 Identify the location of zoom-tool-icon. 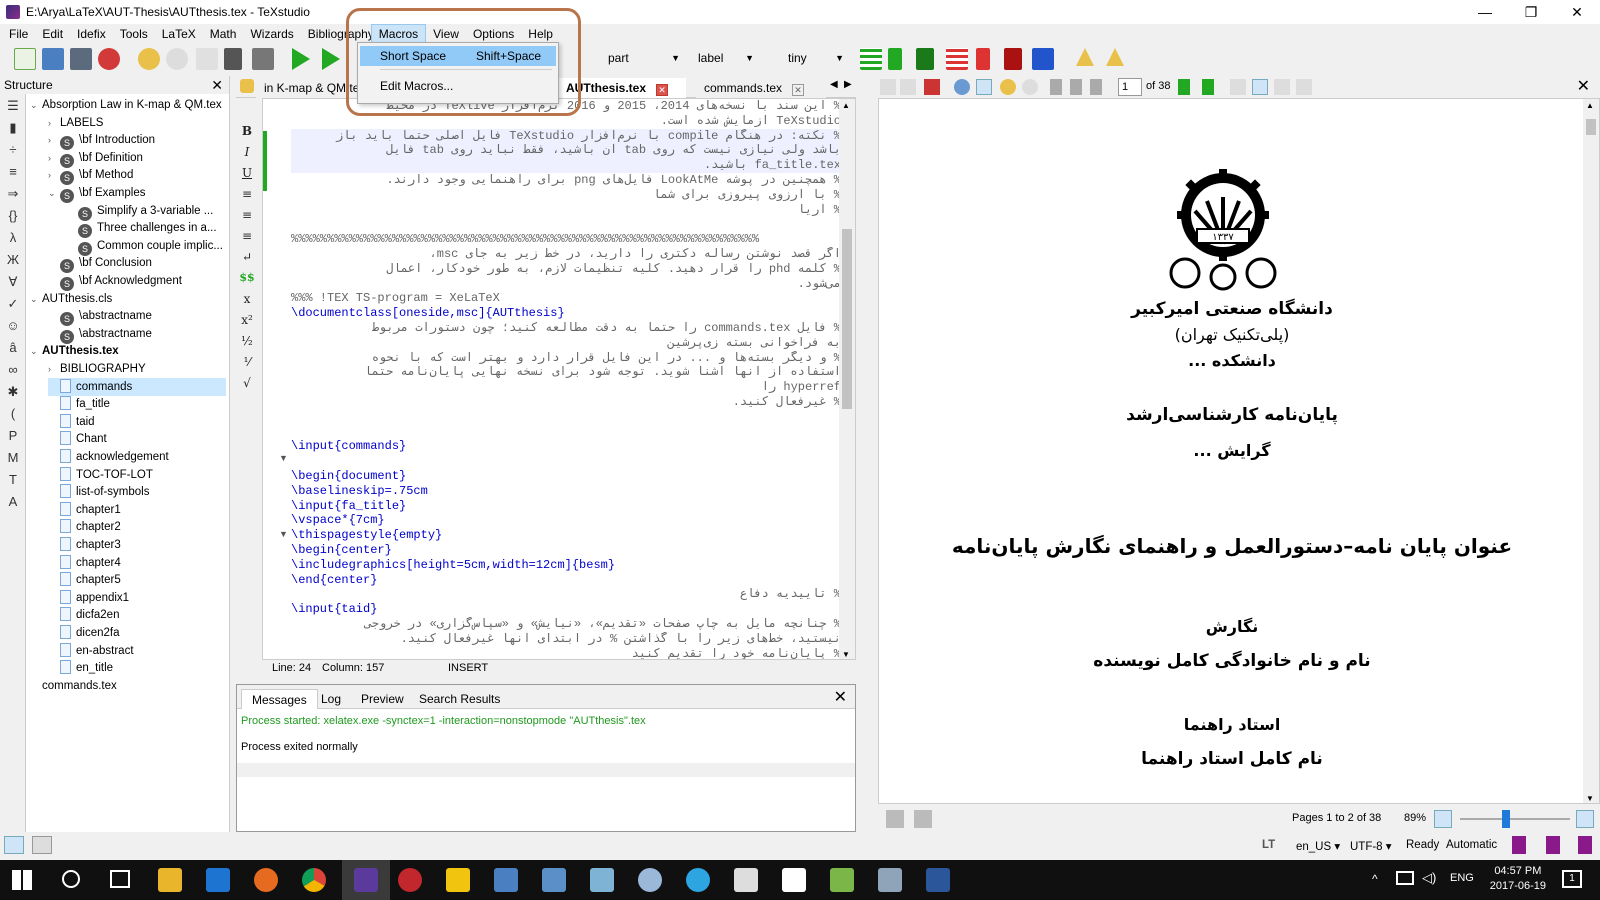
(962, 87).